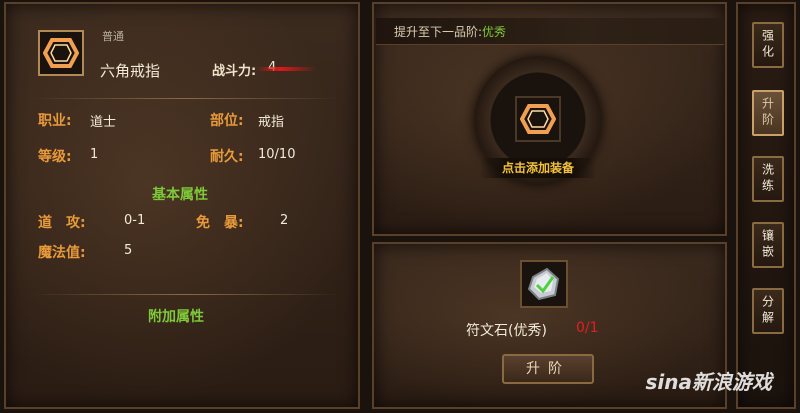  What do you see at coordinates (438, 32) in the screenshot?
I see `hint-prefix: 提升至下一品阶:` at bounding box center [438, 32].